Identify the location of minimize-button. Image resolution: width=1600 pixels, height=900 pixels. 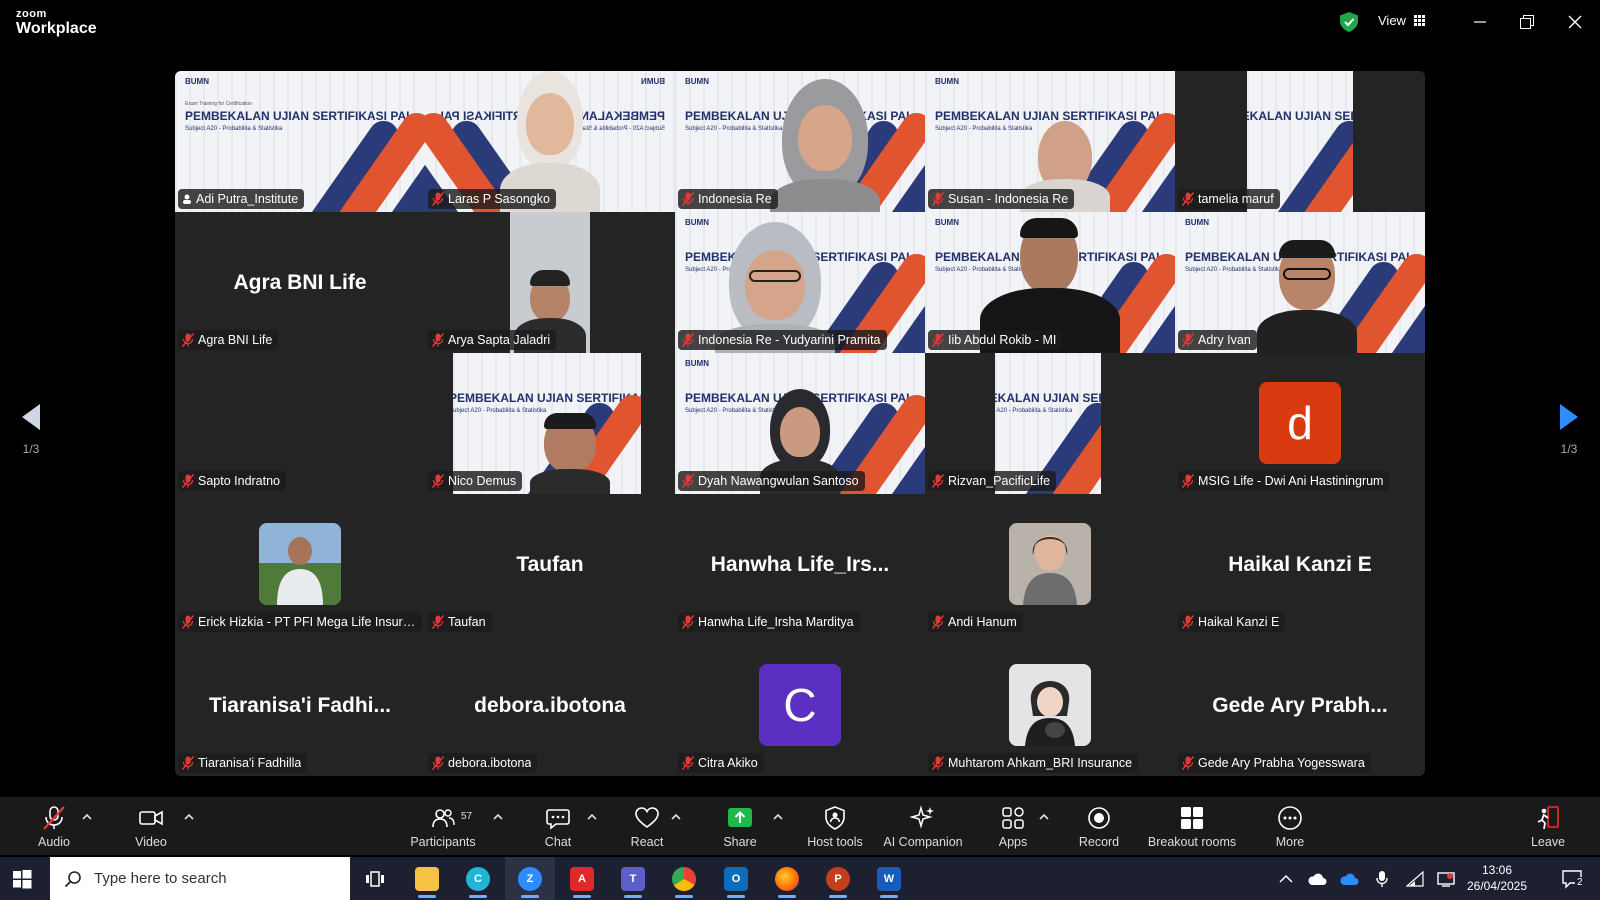
(1480, 22).